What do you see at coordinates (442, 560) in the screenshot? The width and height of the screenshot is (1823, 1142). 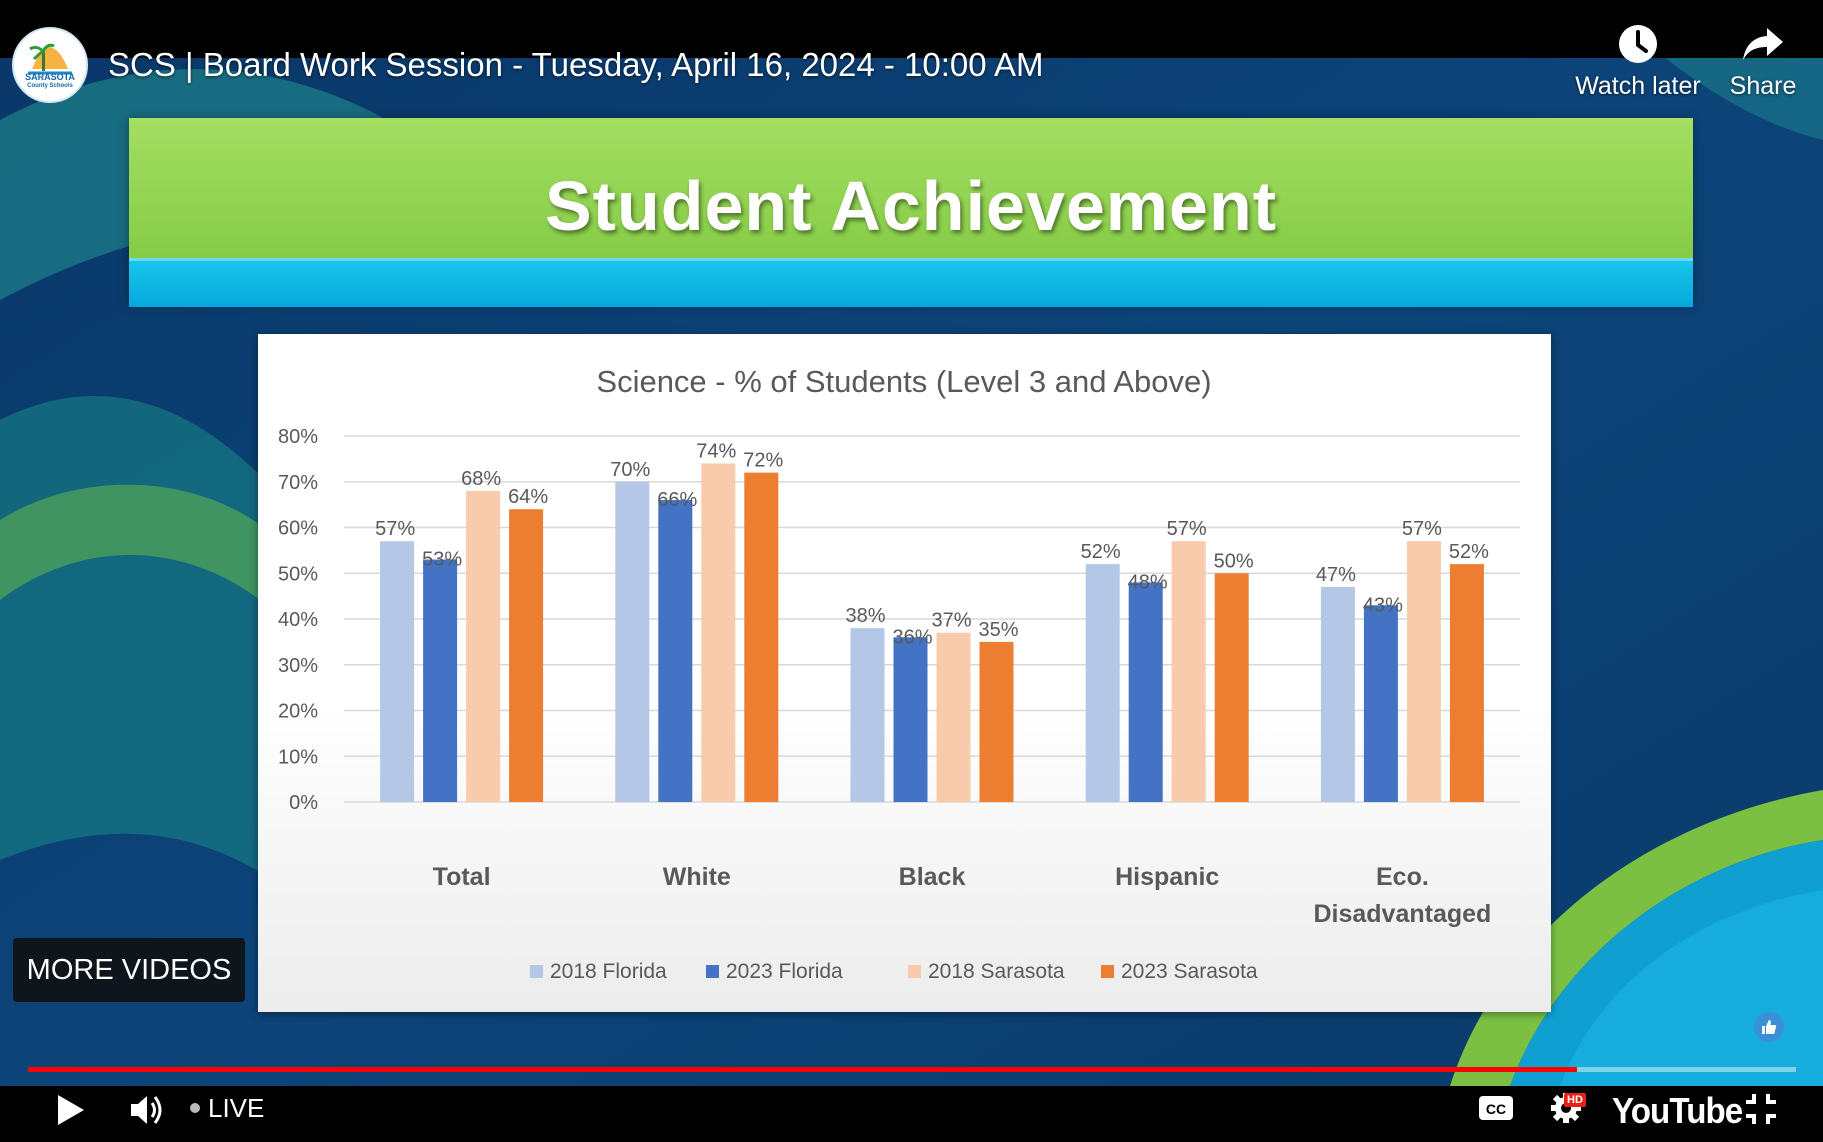 I see `bar-data-label: 53%` at bounding box center [442, 560].